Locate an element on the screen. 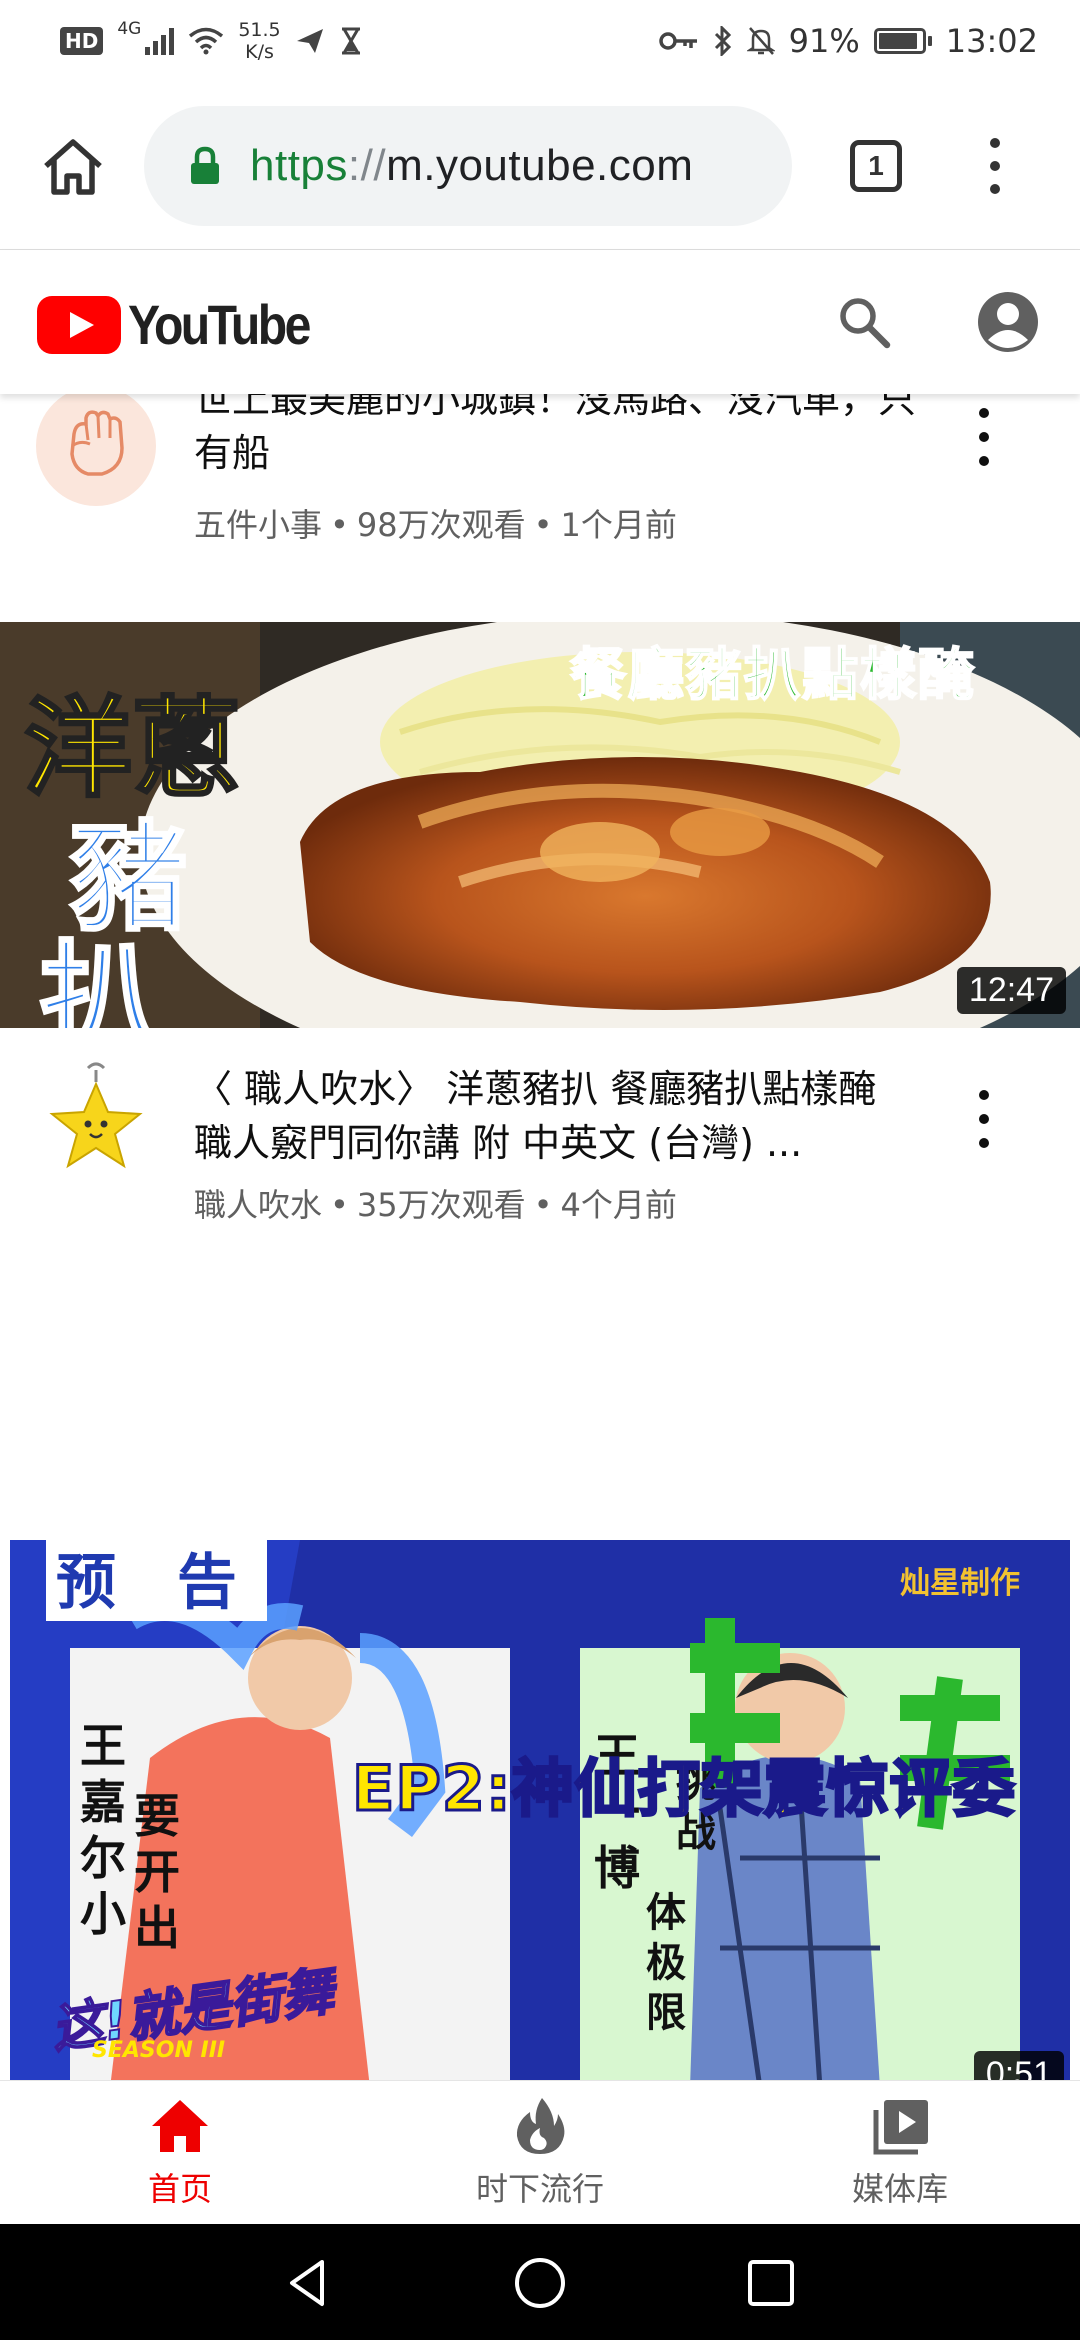 Image resolution: width=1080 pixels, height=2340 pixels. thumbnail-left-text: 王嘉尔小 is located at coordinates (103, 1830).